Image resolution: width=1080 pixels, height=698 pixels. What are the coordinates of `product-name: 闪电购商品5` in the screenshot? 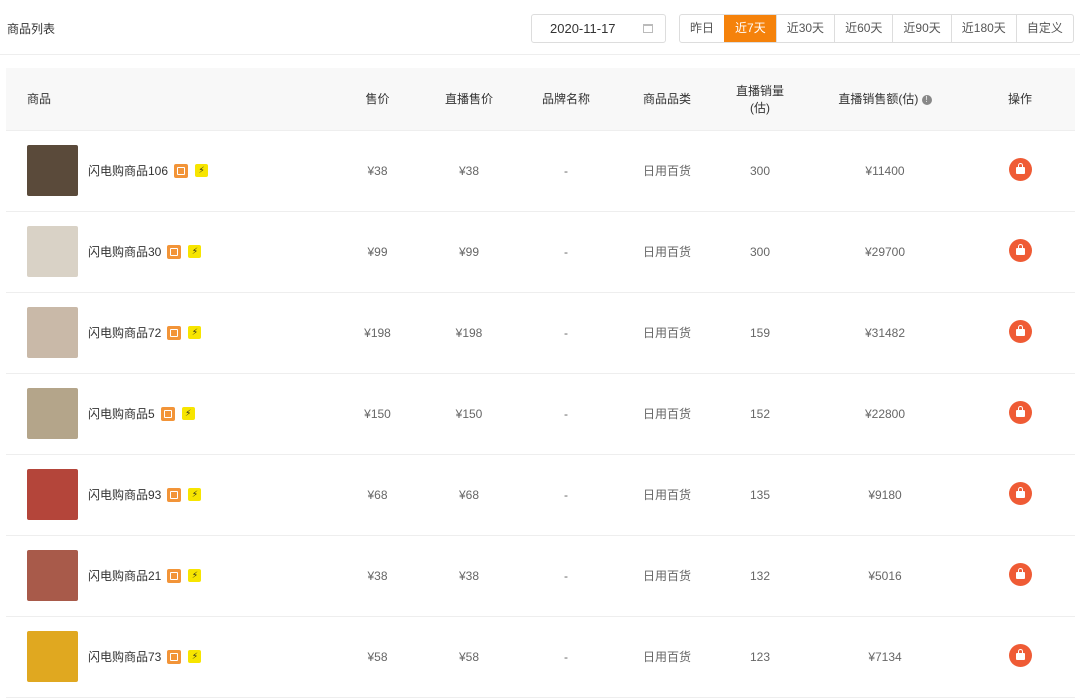 It's located at (121, 413).